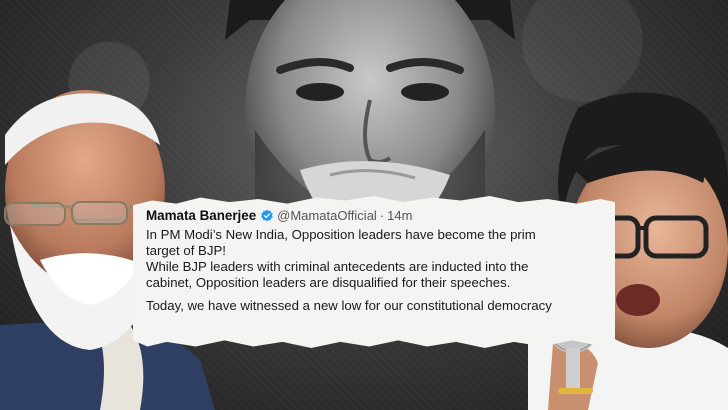 The height and width of the screenshot is (410, 728). I want to click on tweet-timestamp: 14m, so click(400, 215).